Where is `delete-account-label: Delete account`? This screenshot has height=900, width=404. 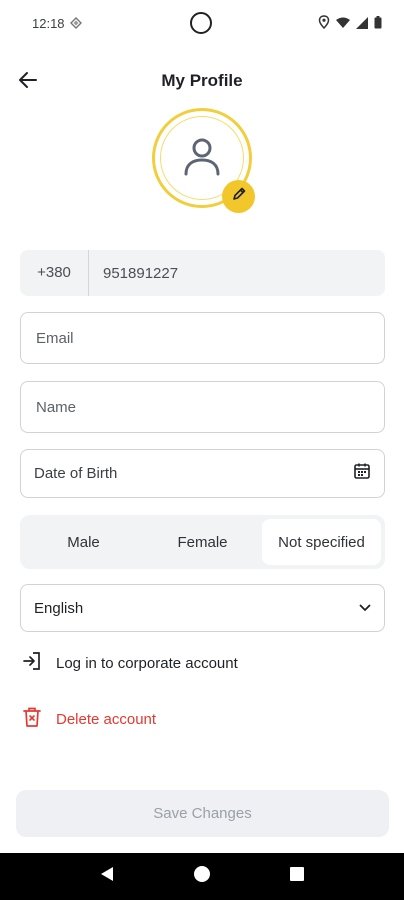 delete-account-label: Delete account is located at coordinates (106, 719).